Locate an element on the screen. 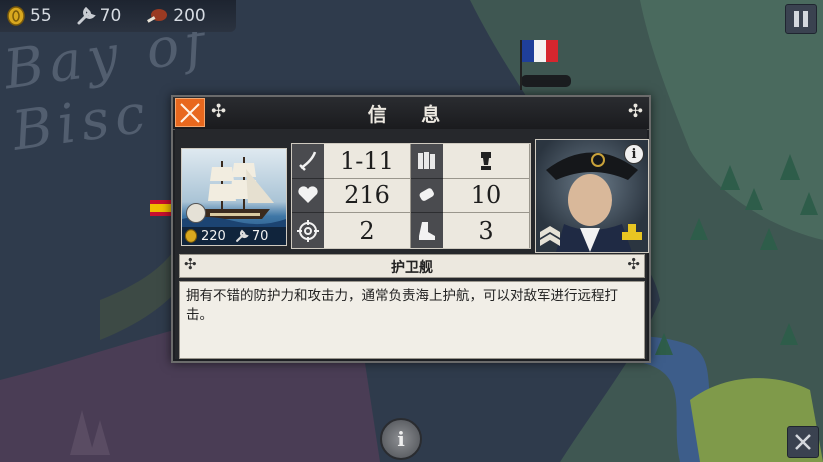 The height and width of the screenshot is (462, 823). crosshair-icon is located at coordinates (308, 230).